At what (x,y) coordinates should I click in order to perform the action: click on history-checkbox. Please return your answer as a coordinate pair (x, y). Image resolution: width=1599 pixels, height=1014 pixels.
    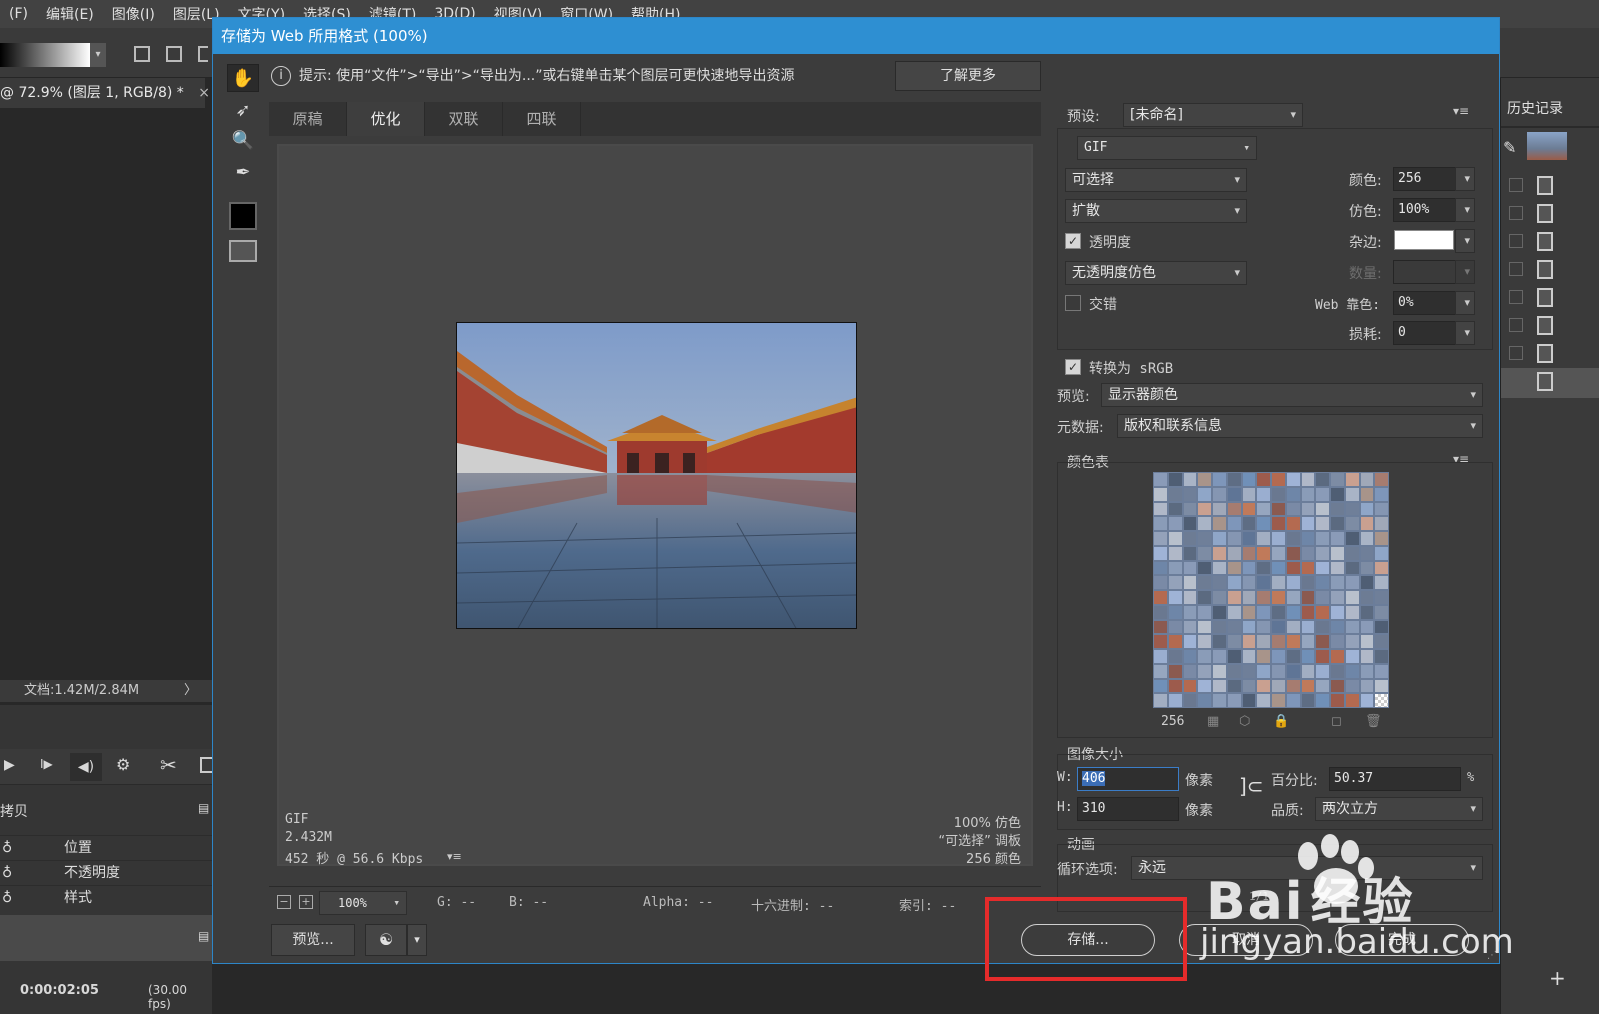
    Looking at the image, I should click on (1516, 353).